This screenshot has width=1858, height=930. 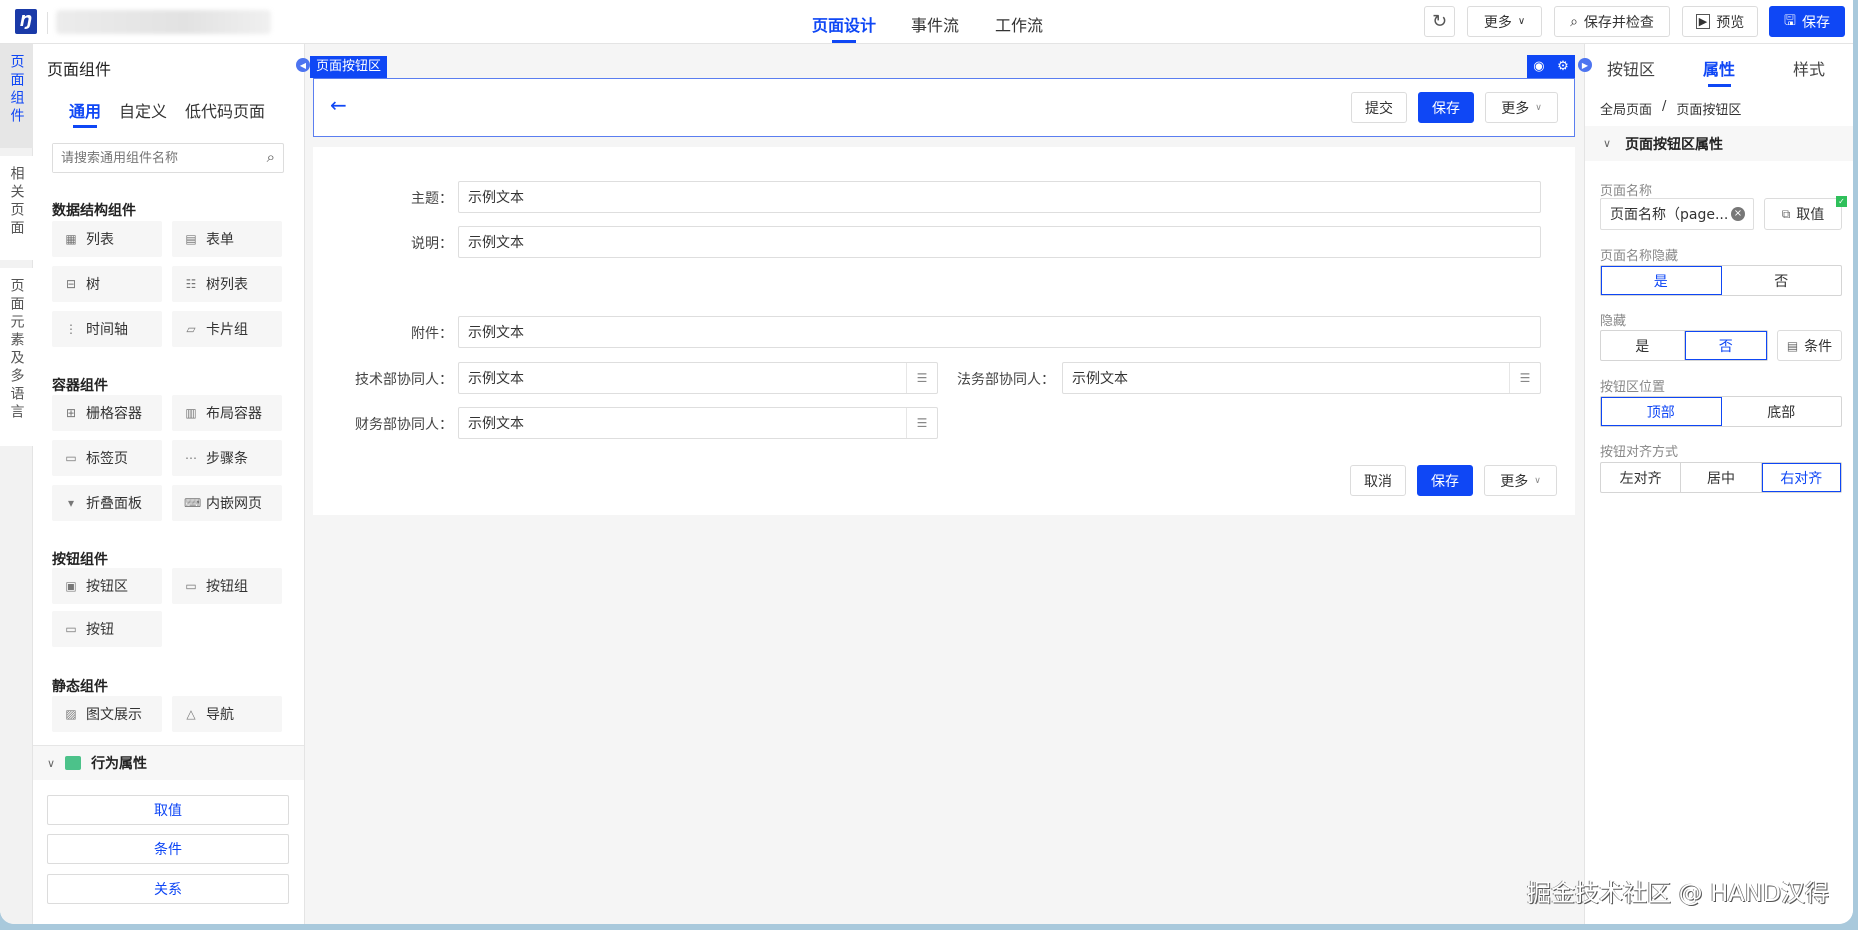 I want to click on tab-event-flow: 事件流, so click(x=935, y=24).